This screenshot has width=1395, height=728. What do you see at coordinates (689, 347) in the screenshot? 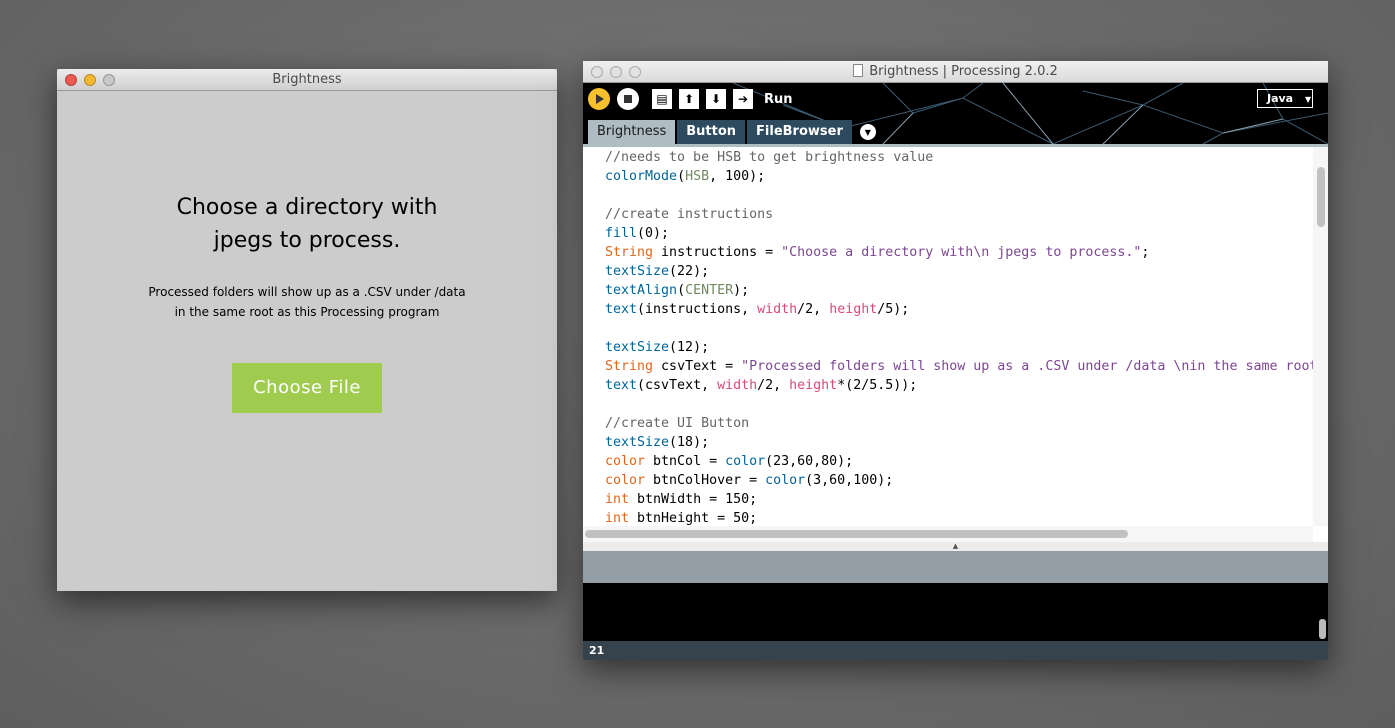
I see `code-token: (12);` at bounding box center [689, 347].